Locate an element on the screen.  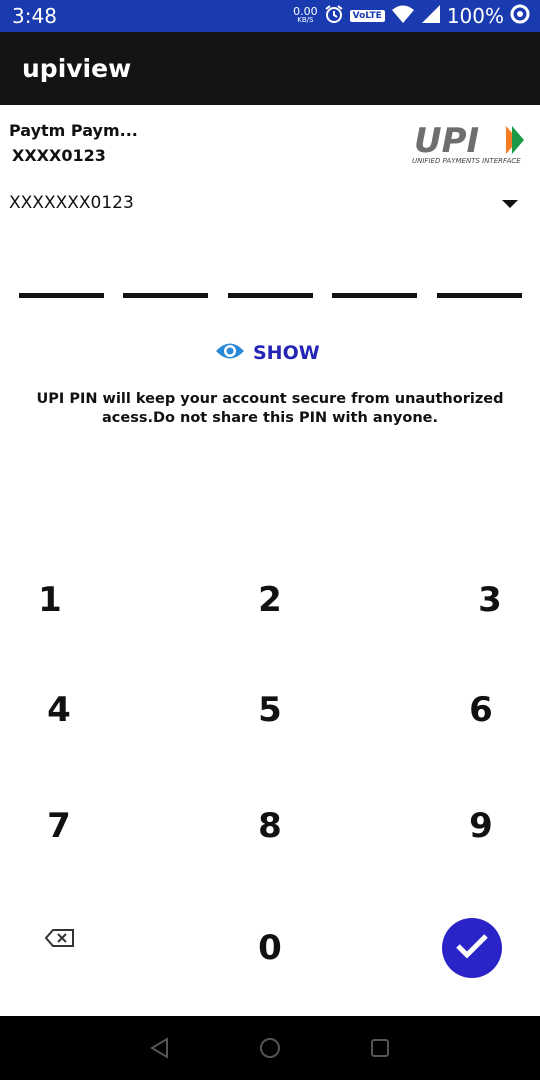
key-0: 0 is located at coordinates (270, 948).